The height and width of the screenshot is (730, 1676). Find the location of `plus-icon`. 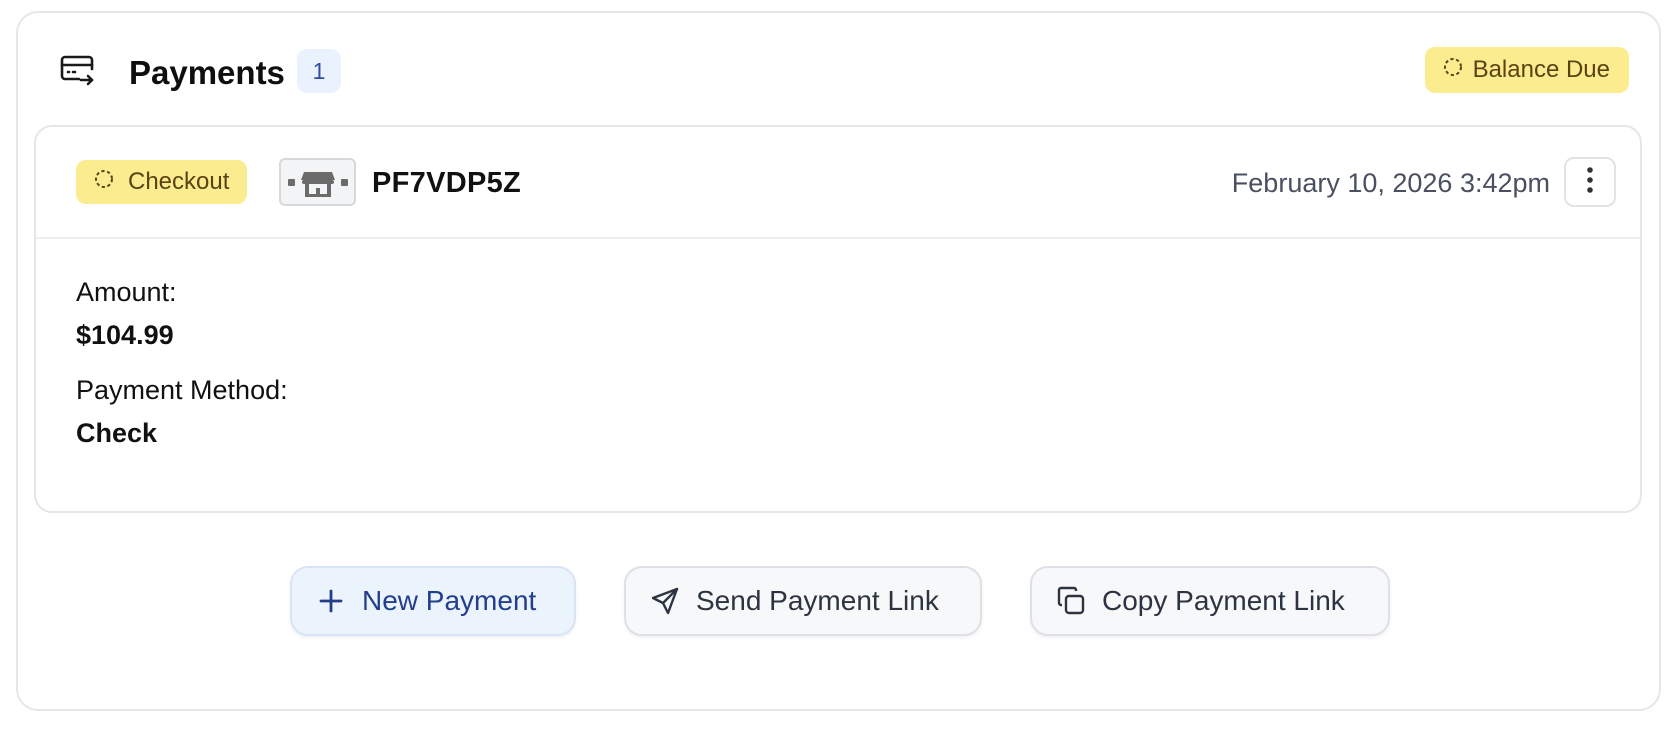

plus-icon is located at coordinates (331, 601).